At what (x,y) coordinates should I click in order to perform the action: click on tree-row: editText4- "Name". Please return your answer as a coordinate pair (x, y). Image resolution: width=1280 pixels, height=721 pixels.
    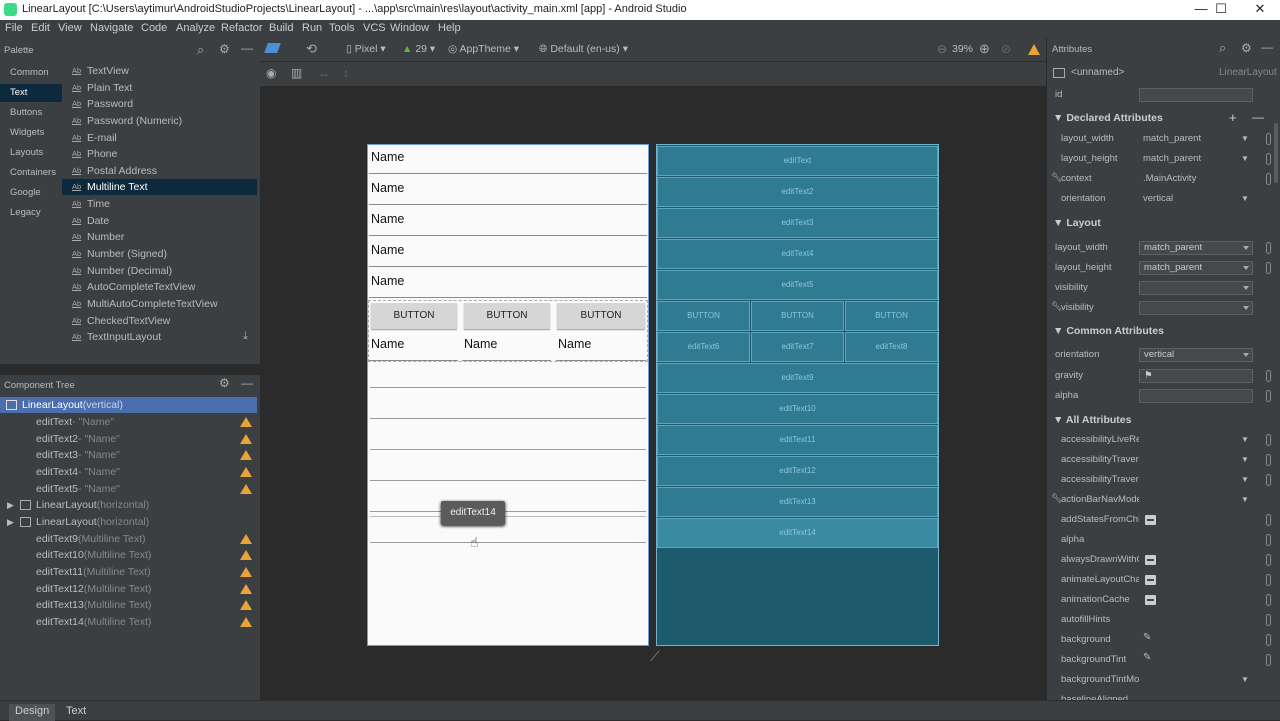
    Looking at the image, I should click on (128, 472).